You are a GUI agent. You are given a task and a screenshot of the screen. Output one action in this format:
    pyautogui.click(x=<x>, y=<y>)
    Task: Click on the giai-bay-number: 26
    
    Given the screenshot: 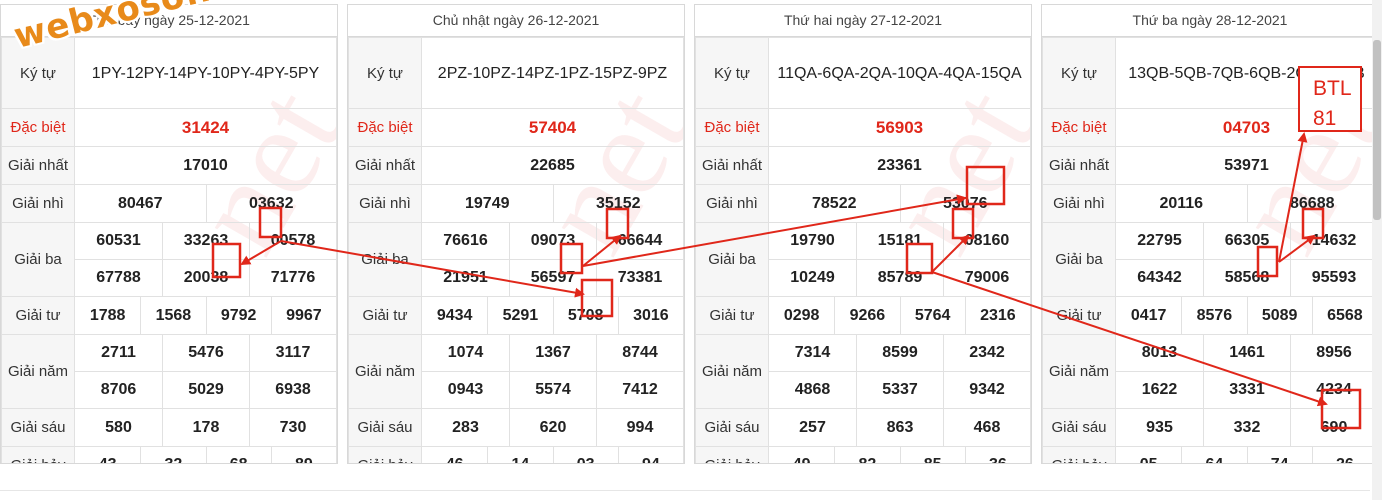 What is the action you would take?
    pyautogui.click(x=1344, y=455)
    